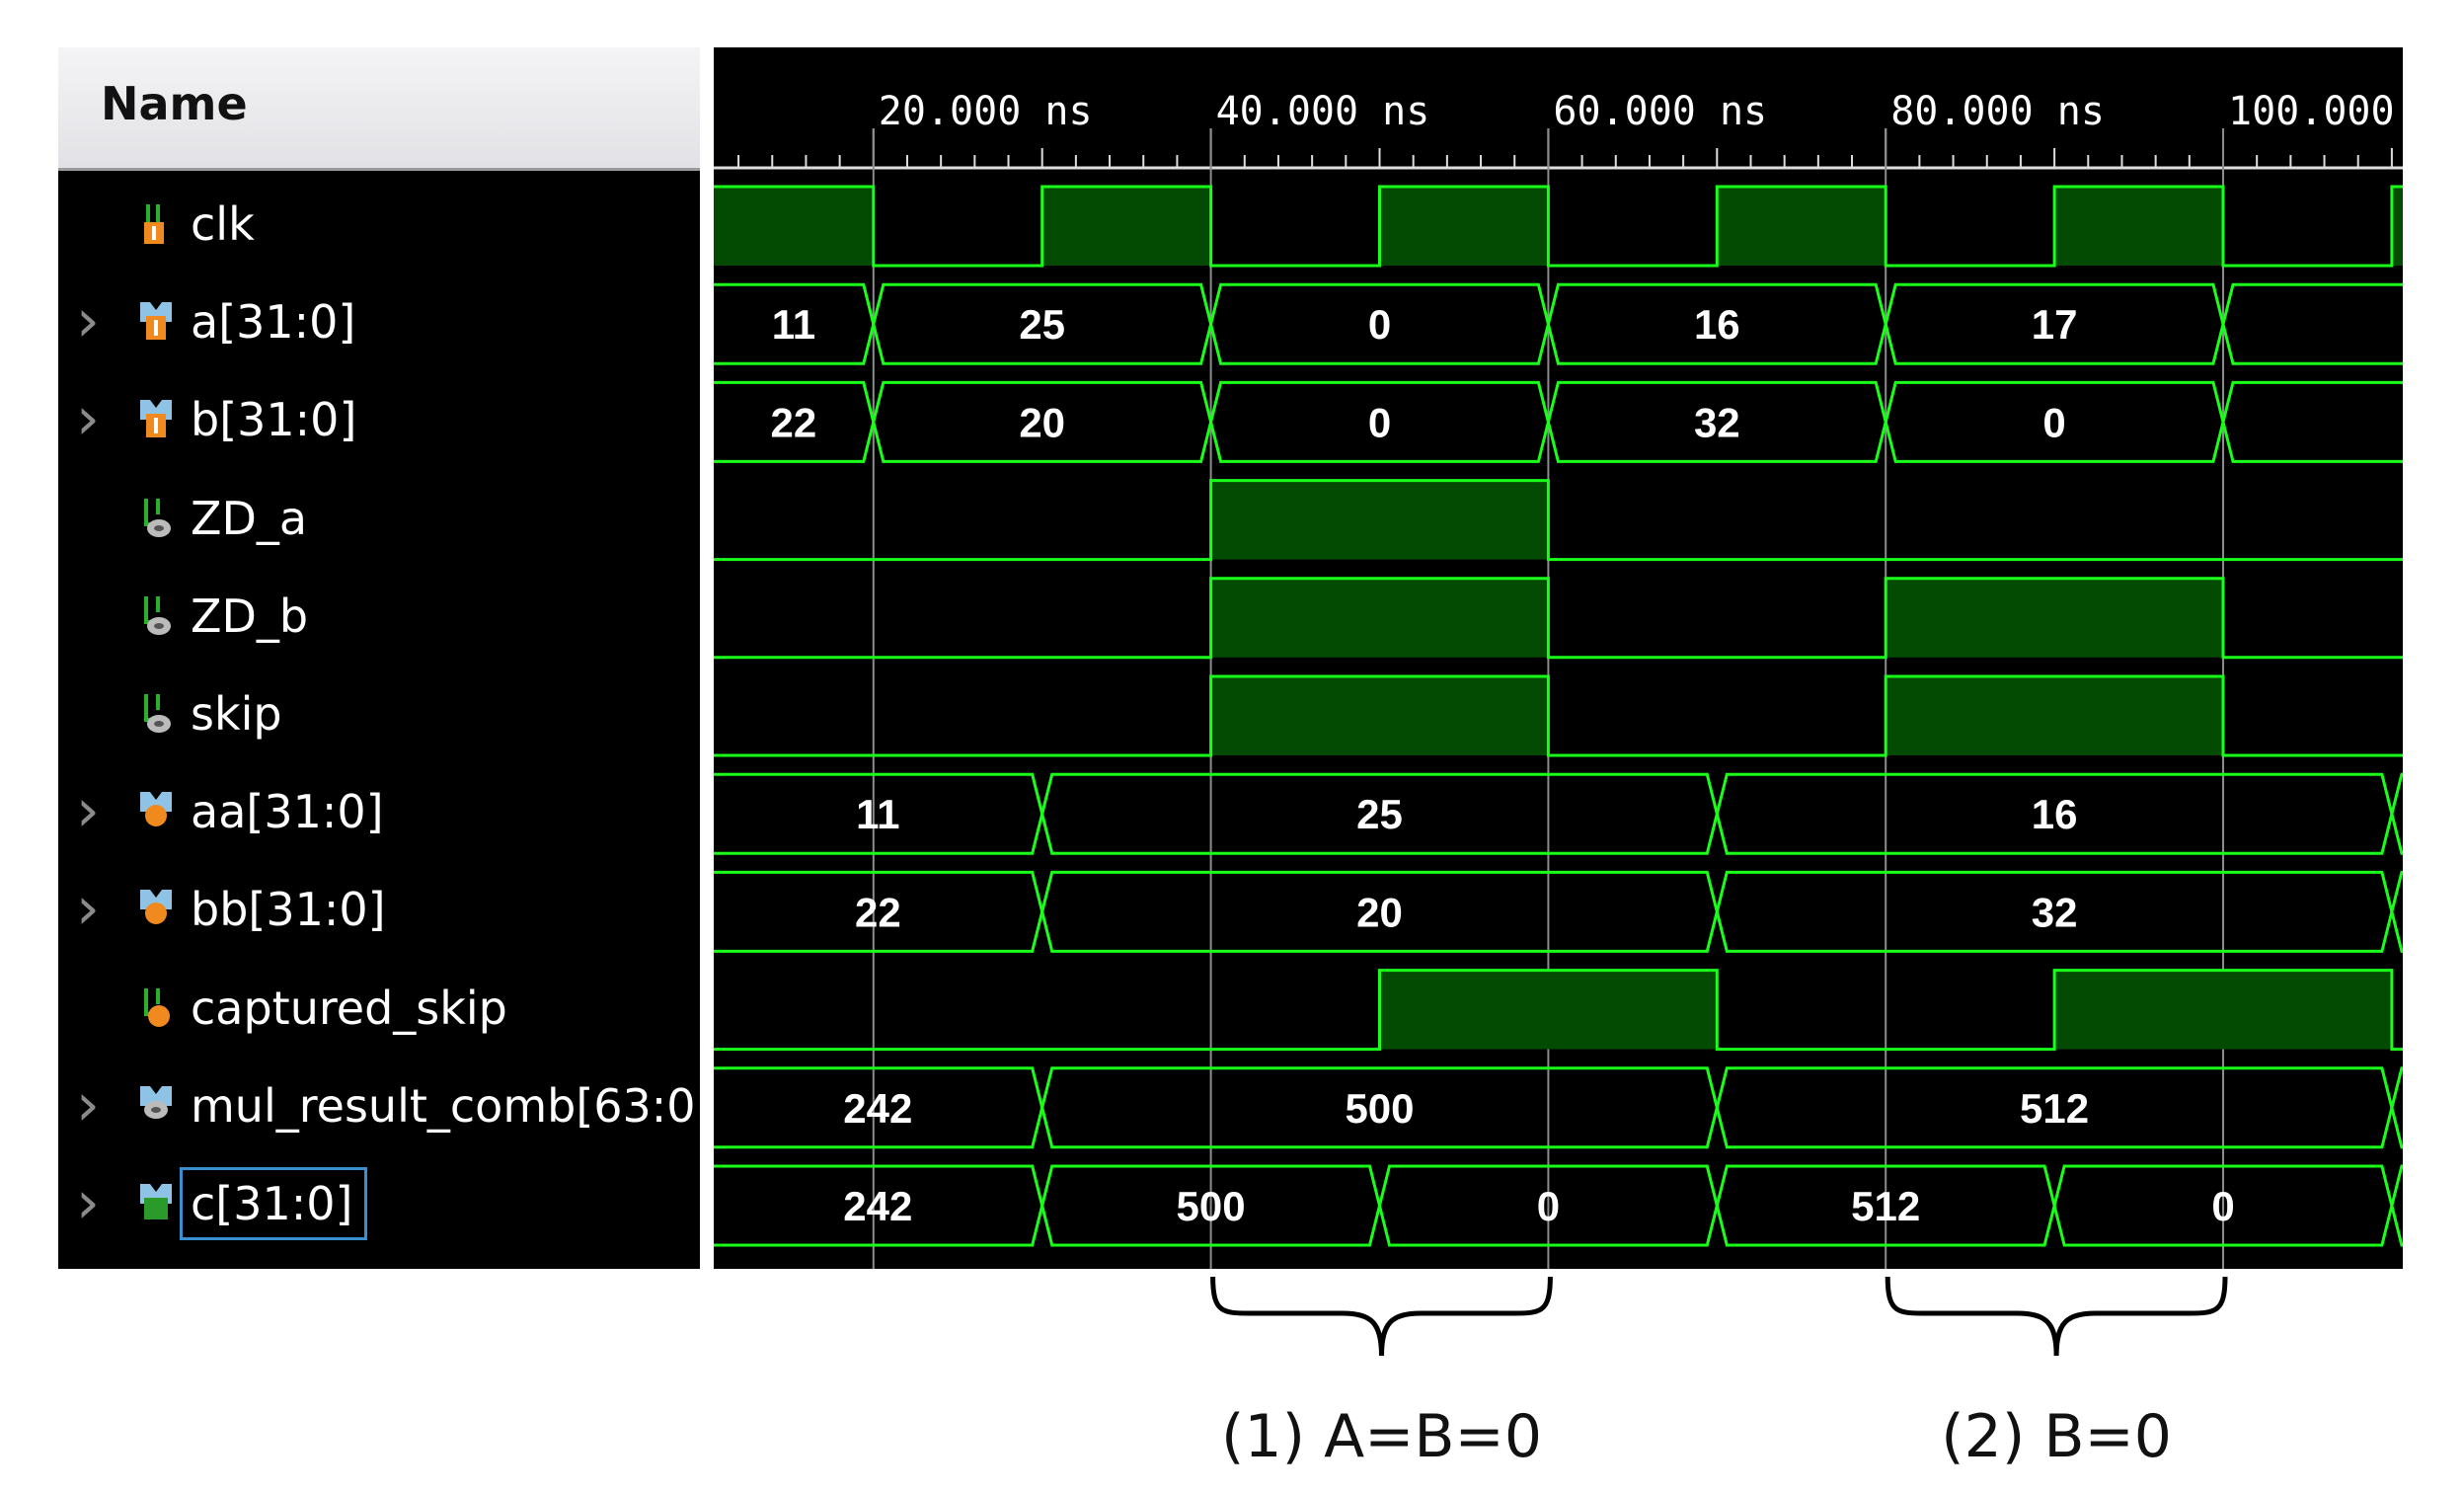 The image size is (2464, 1493). Describe the element at coordinates (1660, 112) in the screenshot. I see `ruler-time-label: 60.000 ns` at that location.